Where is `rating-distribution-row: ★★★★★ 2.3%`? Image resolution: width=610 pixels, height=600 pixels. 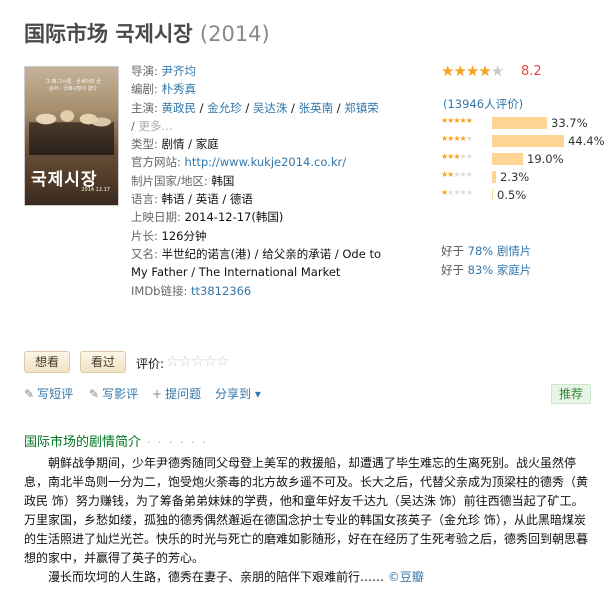
rating-distribution-row: ★★★★★ 2.3% is located at coordinates (521, 177).